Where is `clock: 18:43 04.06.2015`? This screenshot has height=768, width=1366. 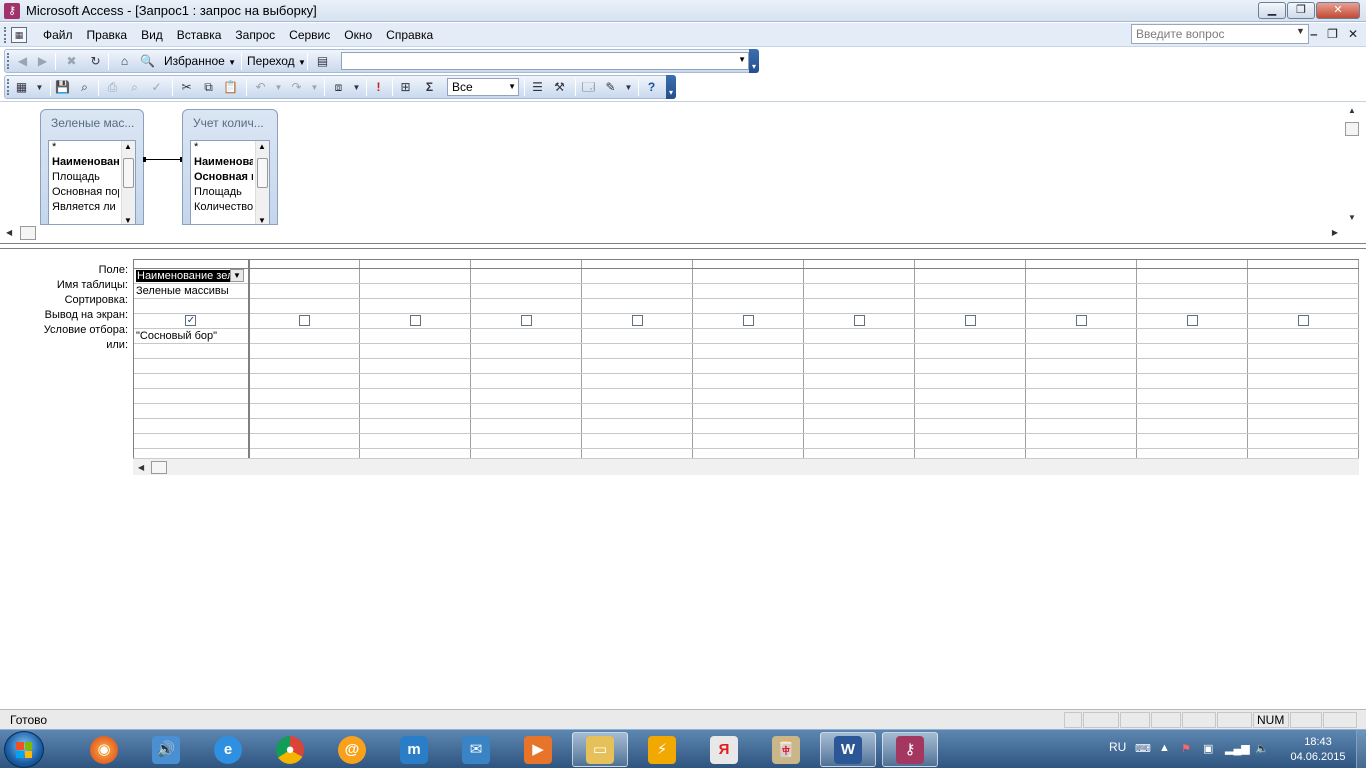 clock: 18:43 04.06.2015 is located at coordinates (1318, 750).